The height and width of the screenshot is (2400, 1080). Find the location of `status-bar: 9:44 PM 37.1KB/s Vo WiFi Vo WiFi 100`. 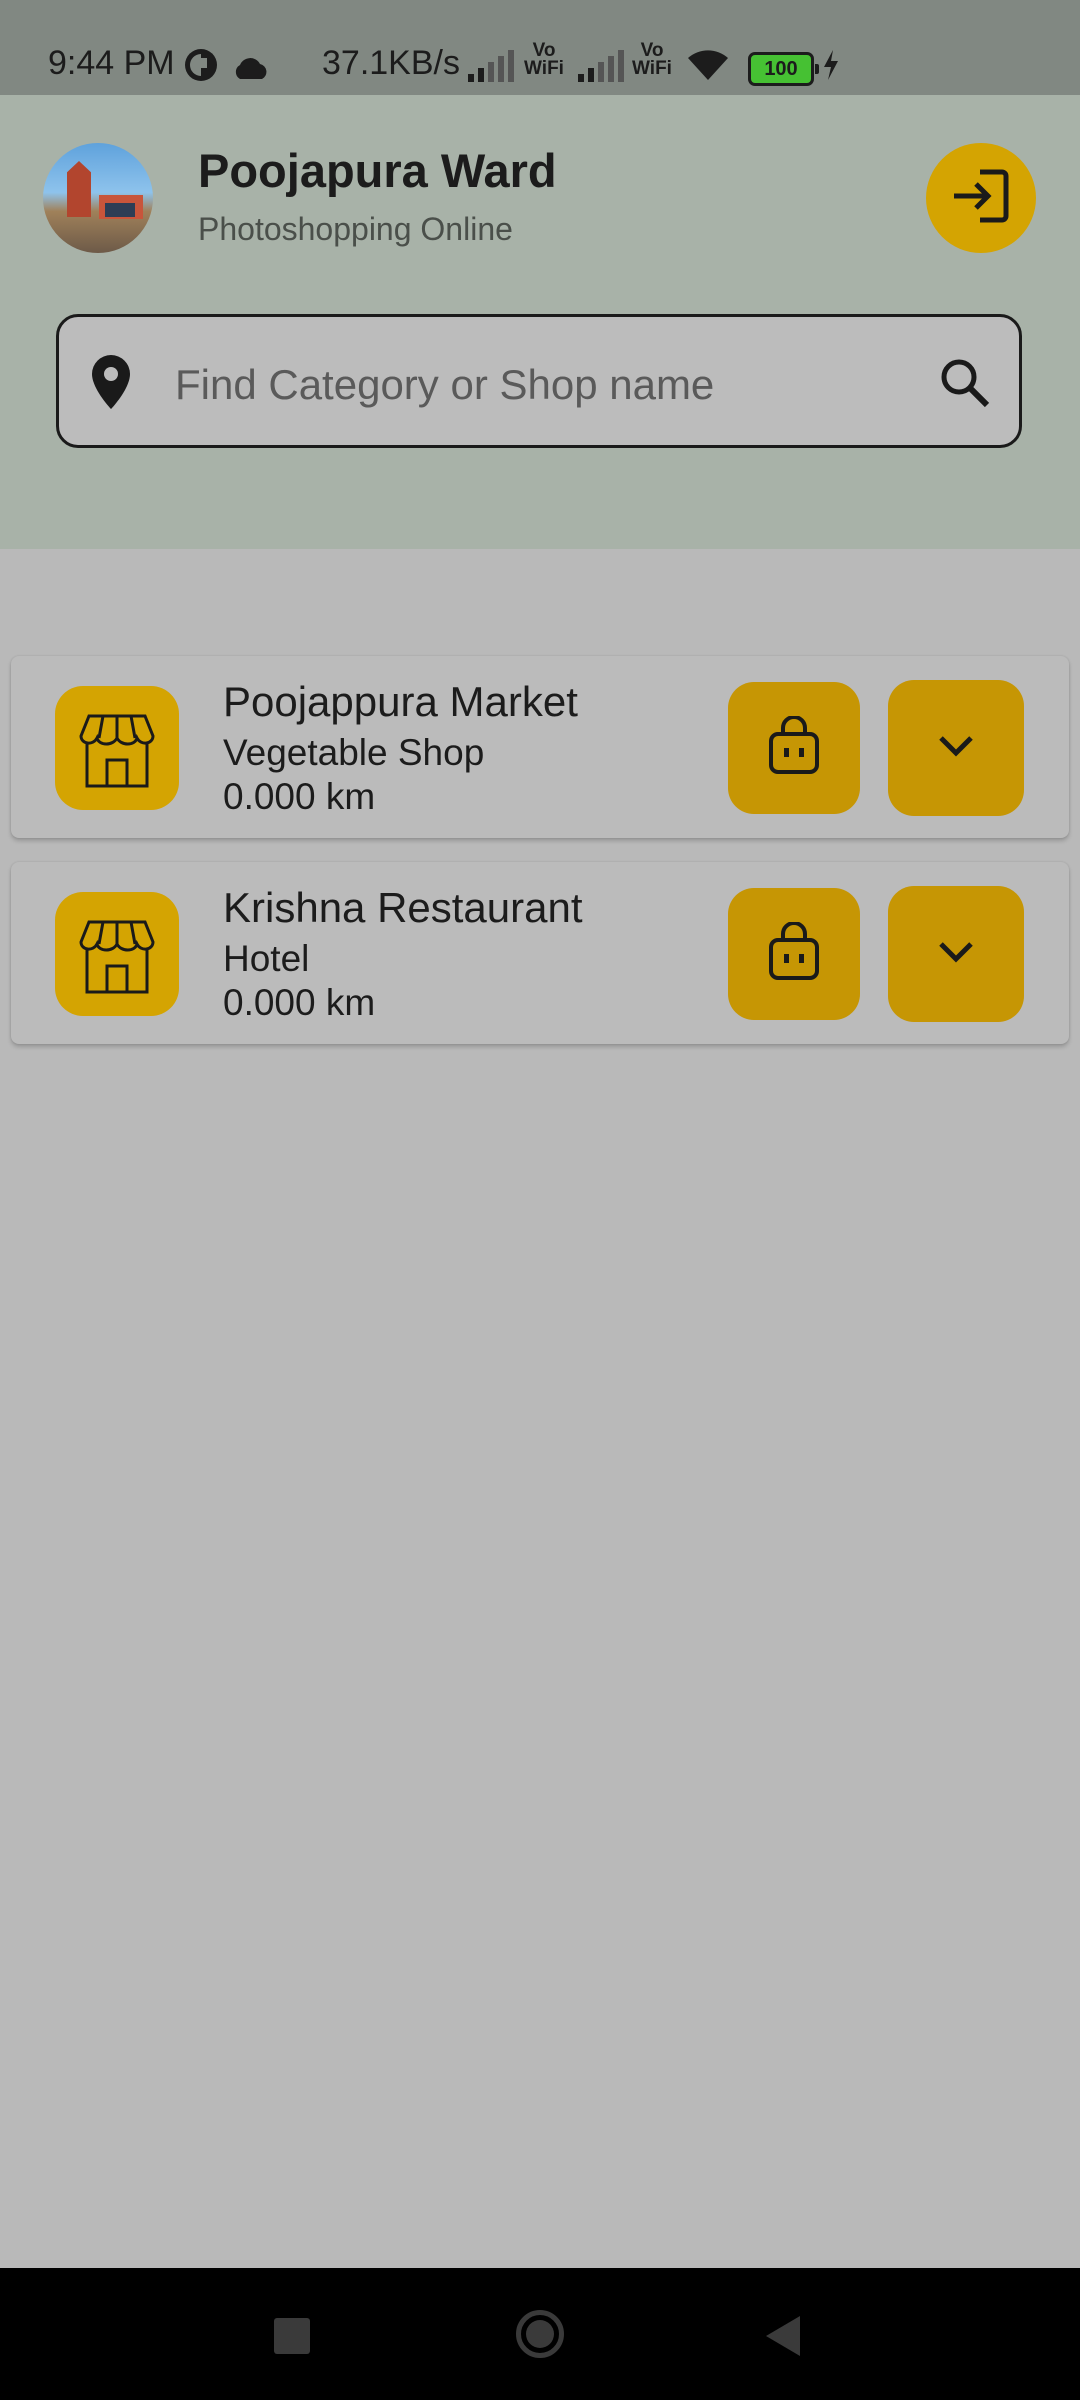

status-bar: 9:44 PM 37.1KB/s Vo WiFi Vo WiFi 100 is located at coordinates (540, 47).